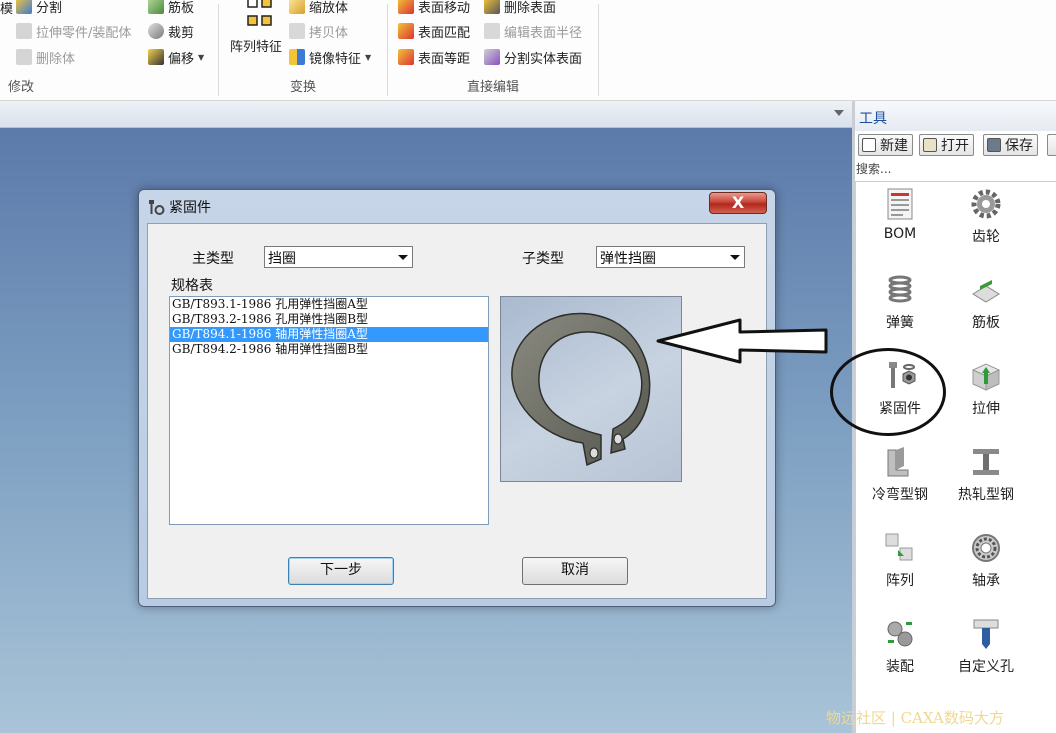 The height and width of the screenshot is (733, 1056). I want to click on list-item-selected: GB/T894.1-1986 轴用弹性挡圈A型, so click(329, 334).